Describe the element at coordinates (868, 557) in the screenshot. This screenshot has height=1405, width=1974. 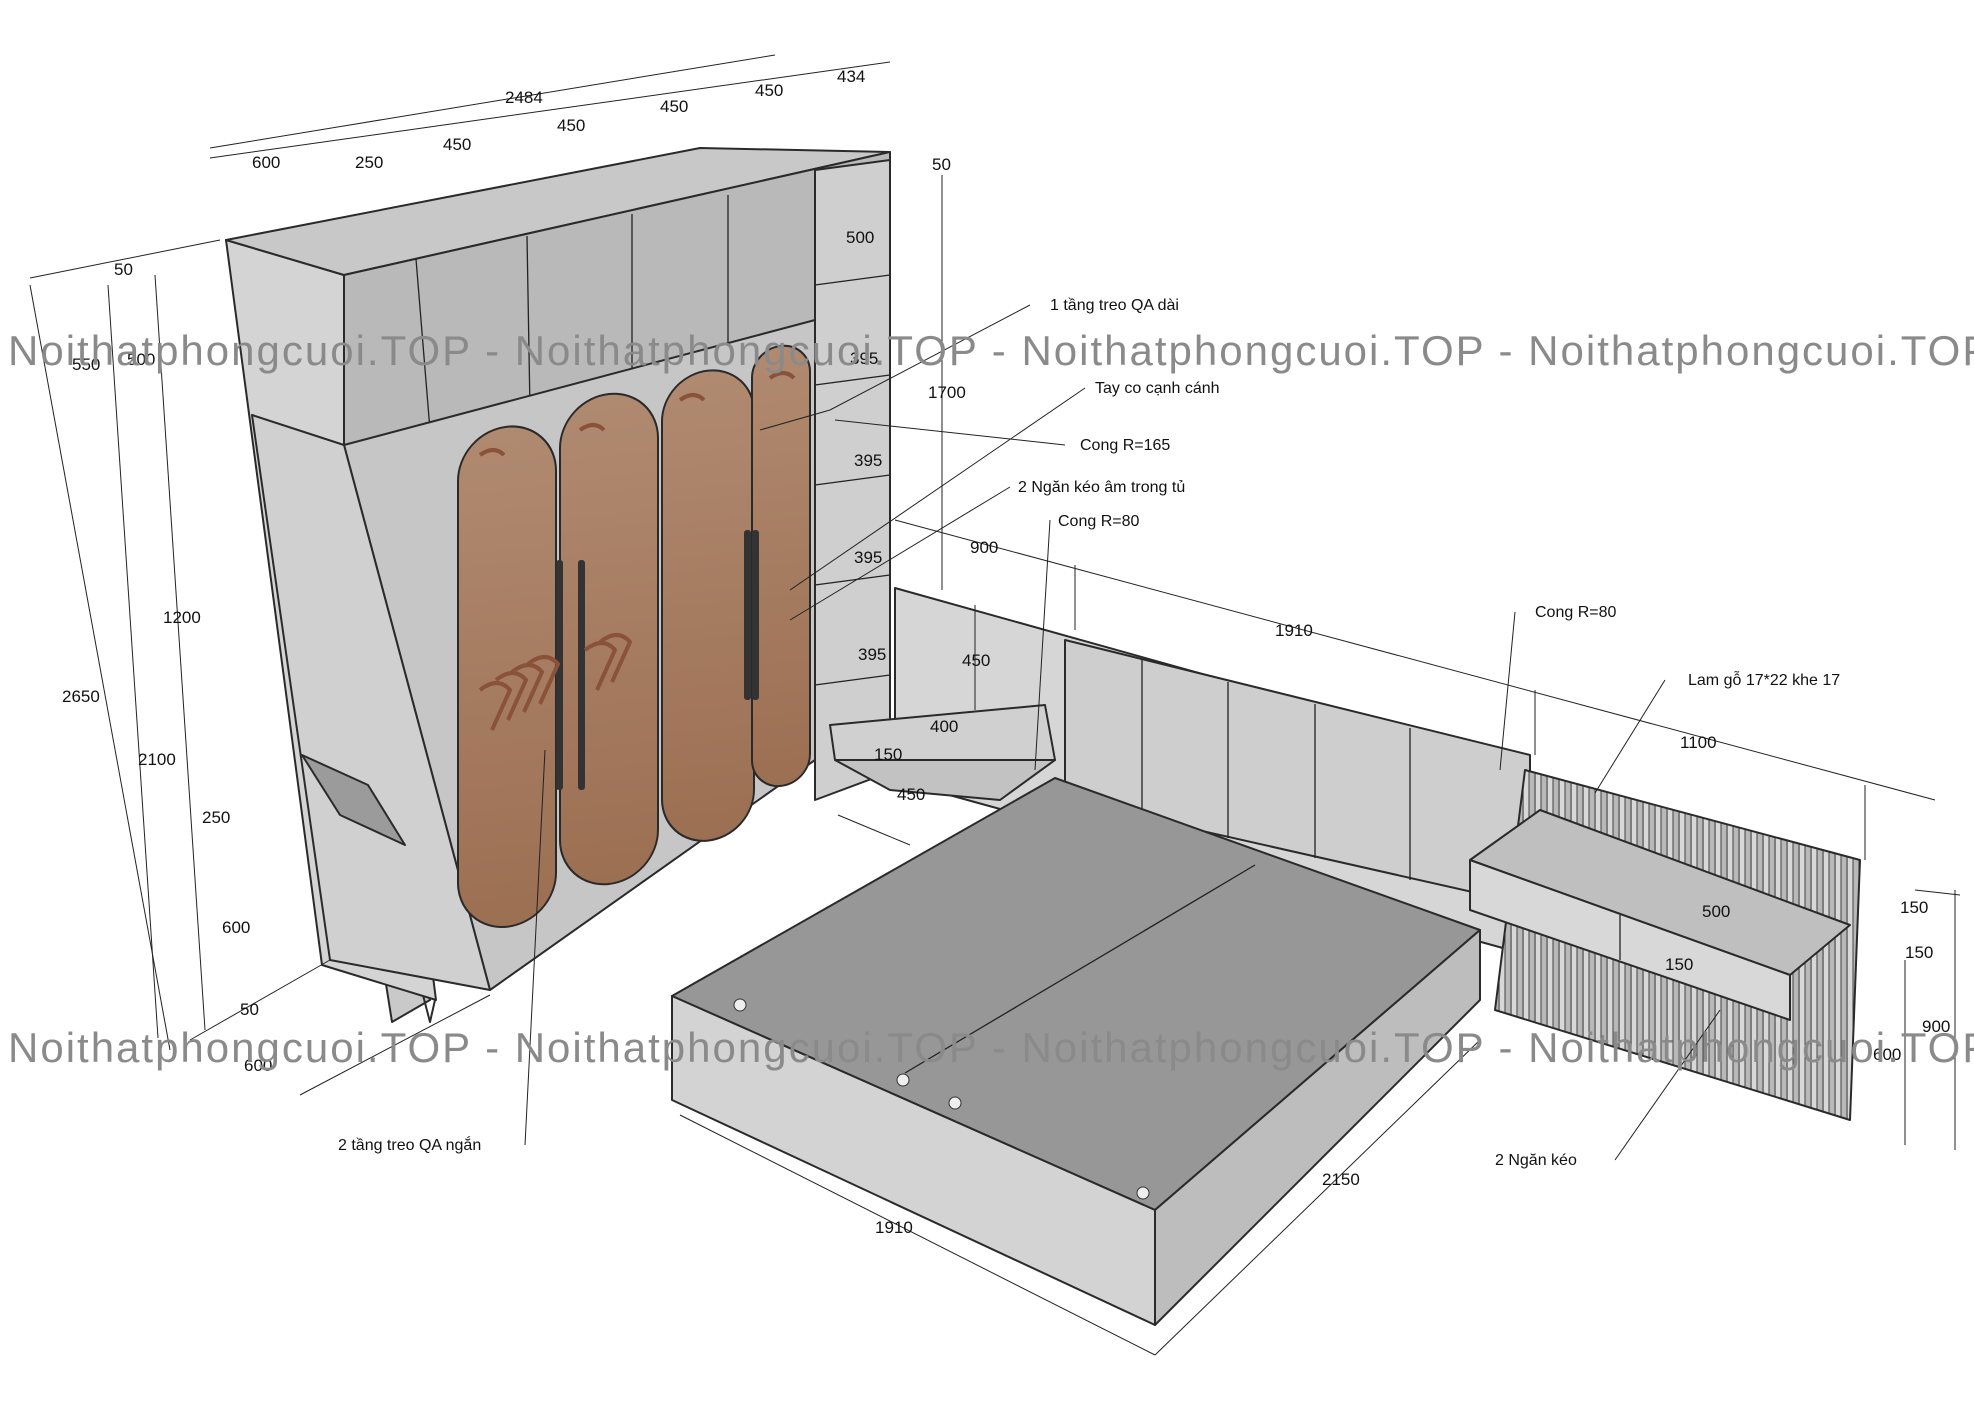
I see `dim-395-3: 395` at that location.